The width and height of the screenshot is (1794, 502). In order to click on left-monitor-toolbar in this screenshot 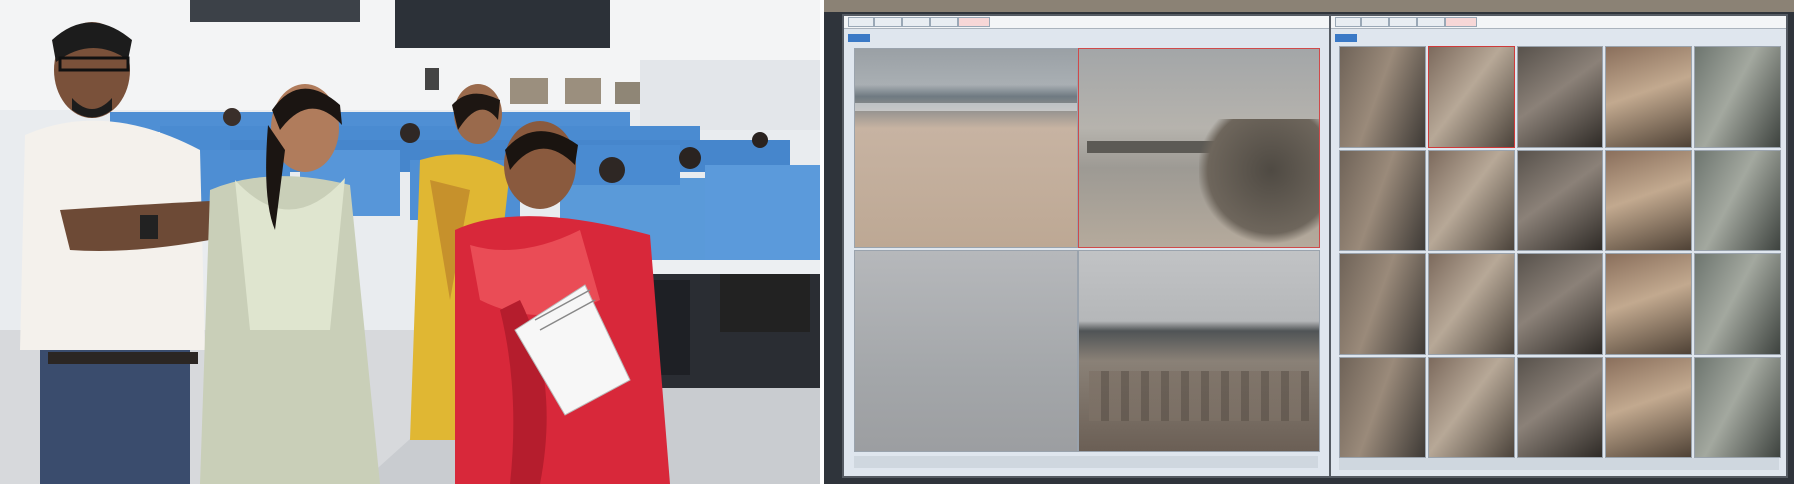, I will do `click(1087, 22)`.